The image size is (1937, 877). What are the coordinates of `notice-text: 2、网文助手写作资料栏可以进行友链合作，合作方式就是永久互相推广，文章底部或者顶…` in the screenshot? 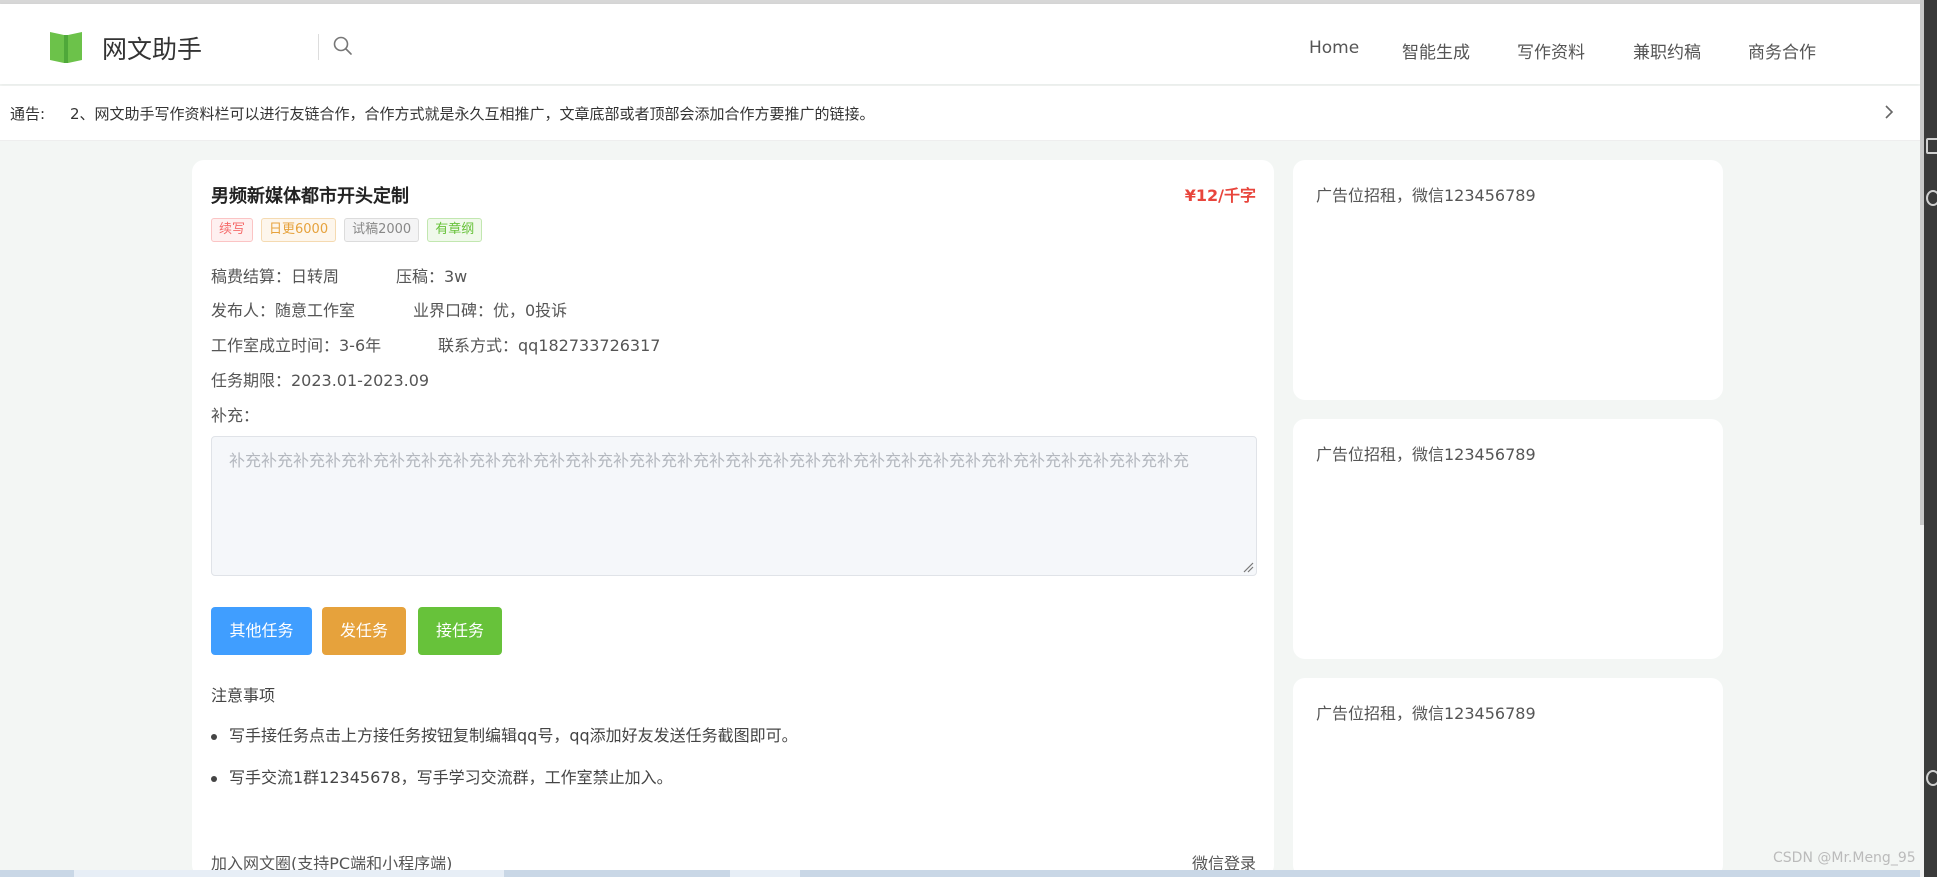 It's located at (472, 113).